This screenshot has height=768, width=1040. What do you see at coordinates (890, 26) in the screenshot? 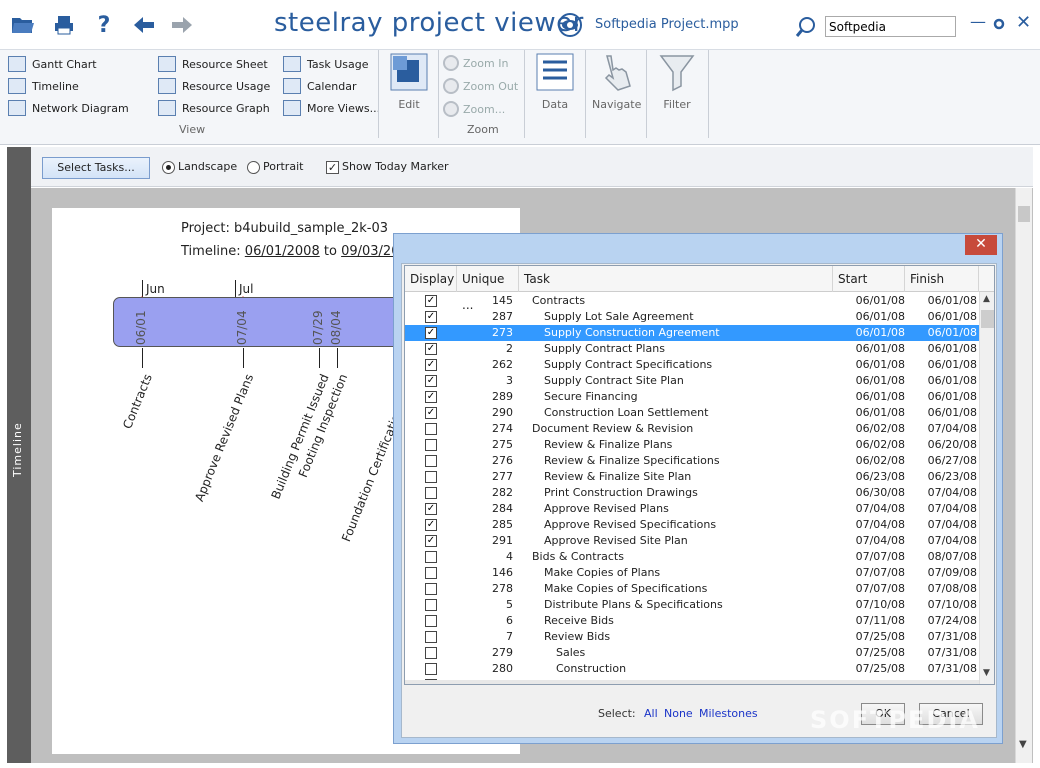
I see `search-input` at bounding box center [890, 26].